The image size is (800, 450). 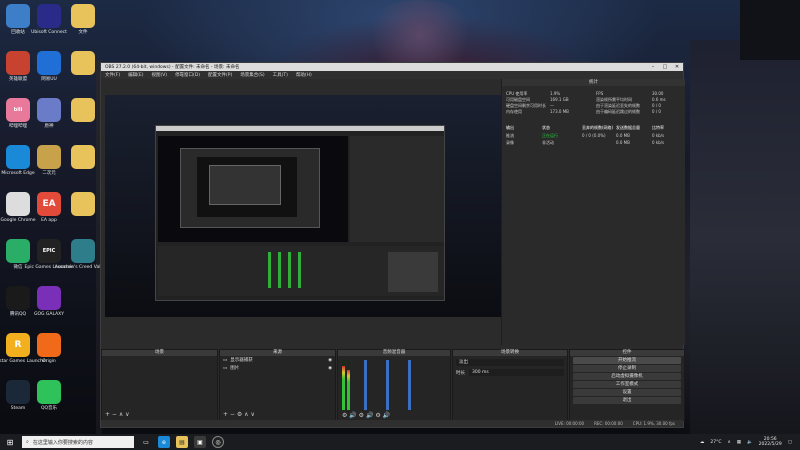 What do you see at coordinates (18, 20) in the screenshot?
I see `desktop-shortcut: 回收站` at bounding box center [18, 20].